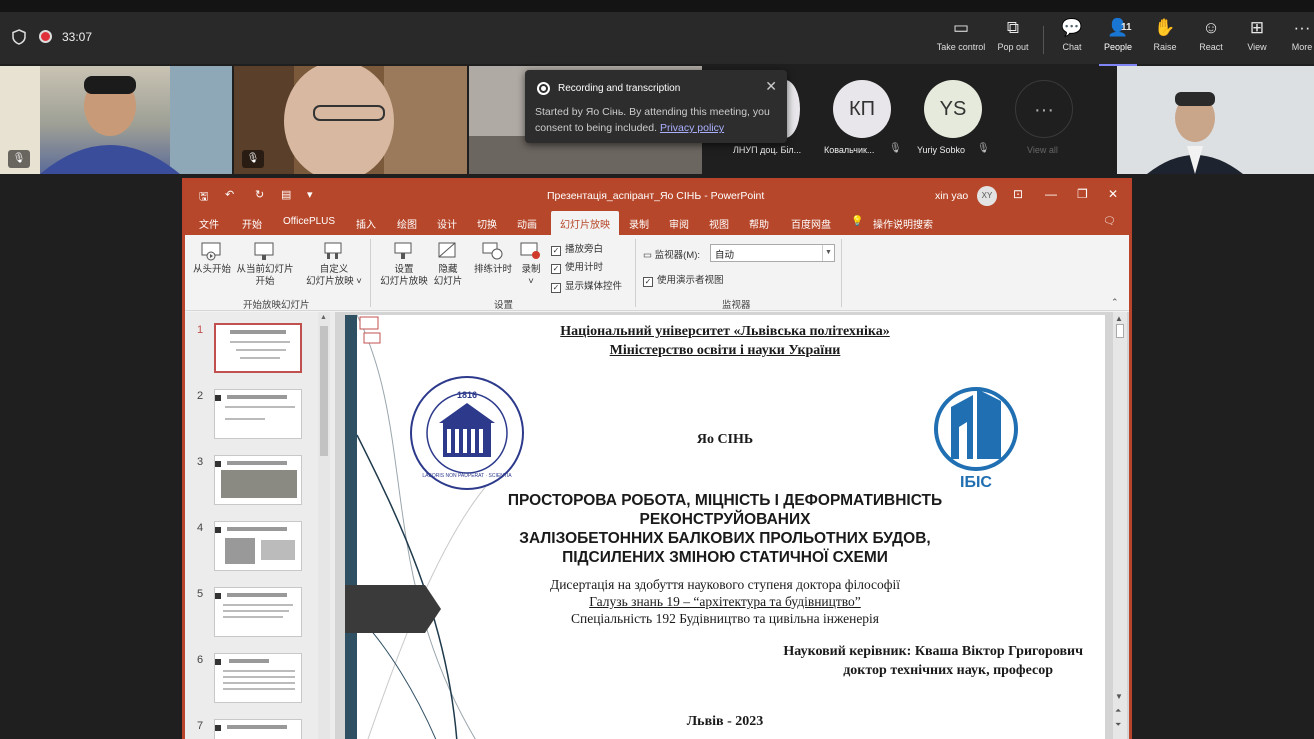 This screenshot has height=739, width=1314. Describe the element at coordinates (350, 120) in the screenshot. I see `participant-video-2: 🎙` at that location.